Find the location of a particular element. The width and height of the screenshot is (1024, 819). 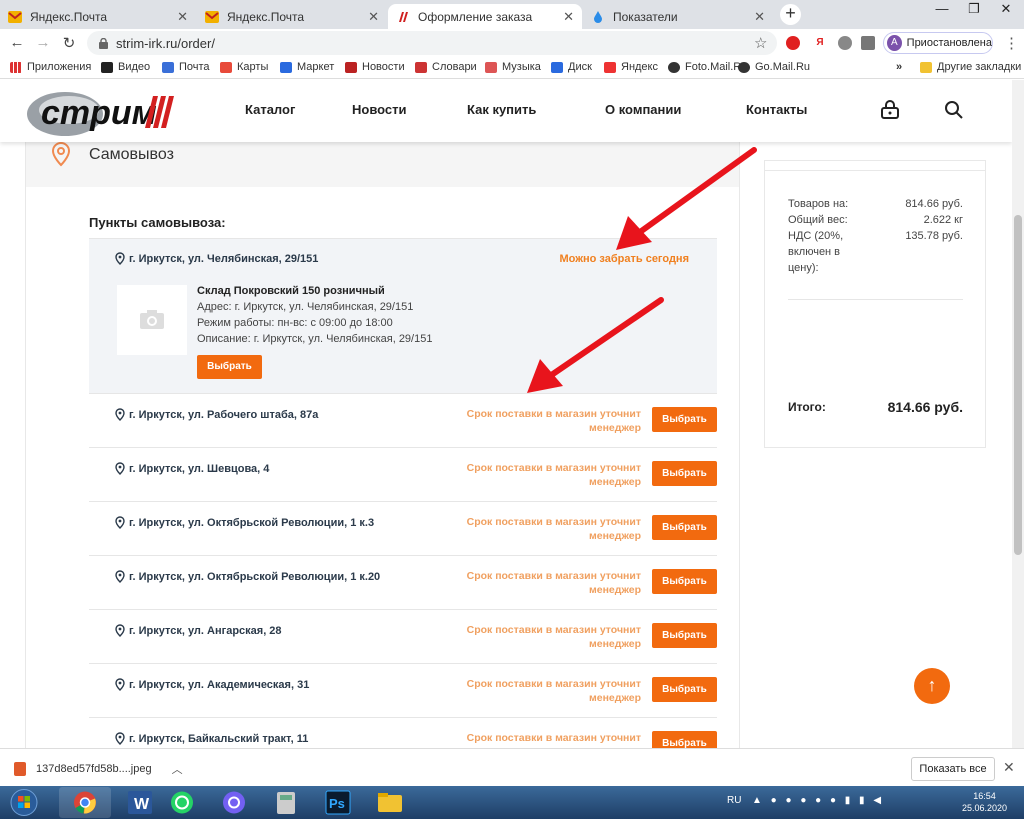

new-tab-button: + is located at coordinates (790, 14).